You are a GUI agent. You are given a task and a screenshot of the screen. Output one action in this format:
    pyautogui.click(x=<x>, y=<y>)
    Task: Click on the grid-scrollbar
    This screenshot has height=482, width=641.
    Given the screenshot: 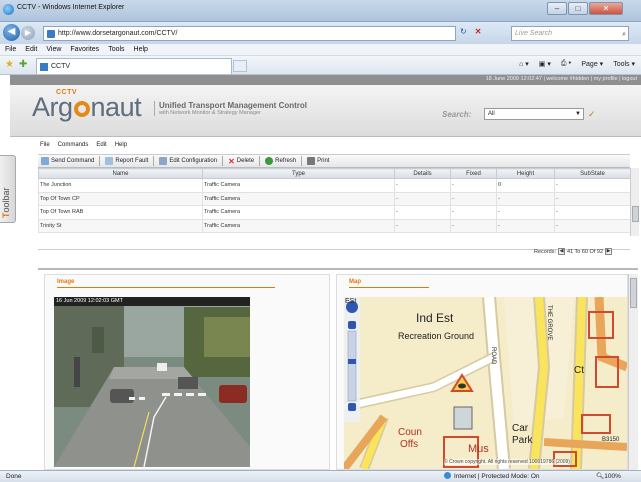 What is the action you would take?
    pyautogui.click(x=634, y=202)
    